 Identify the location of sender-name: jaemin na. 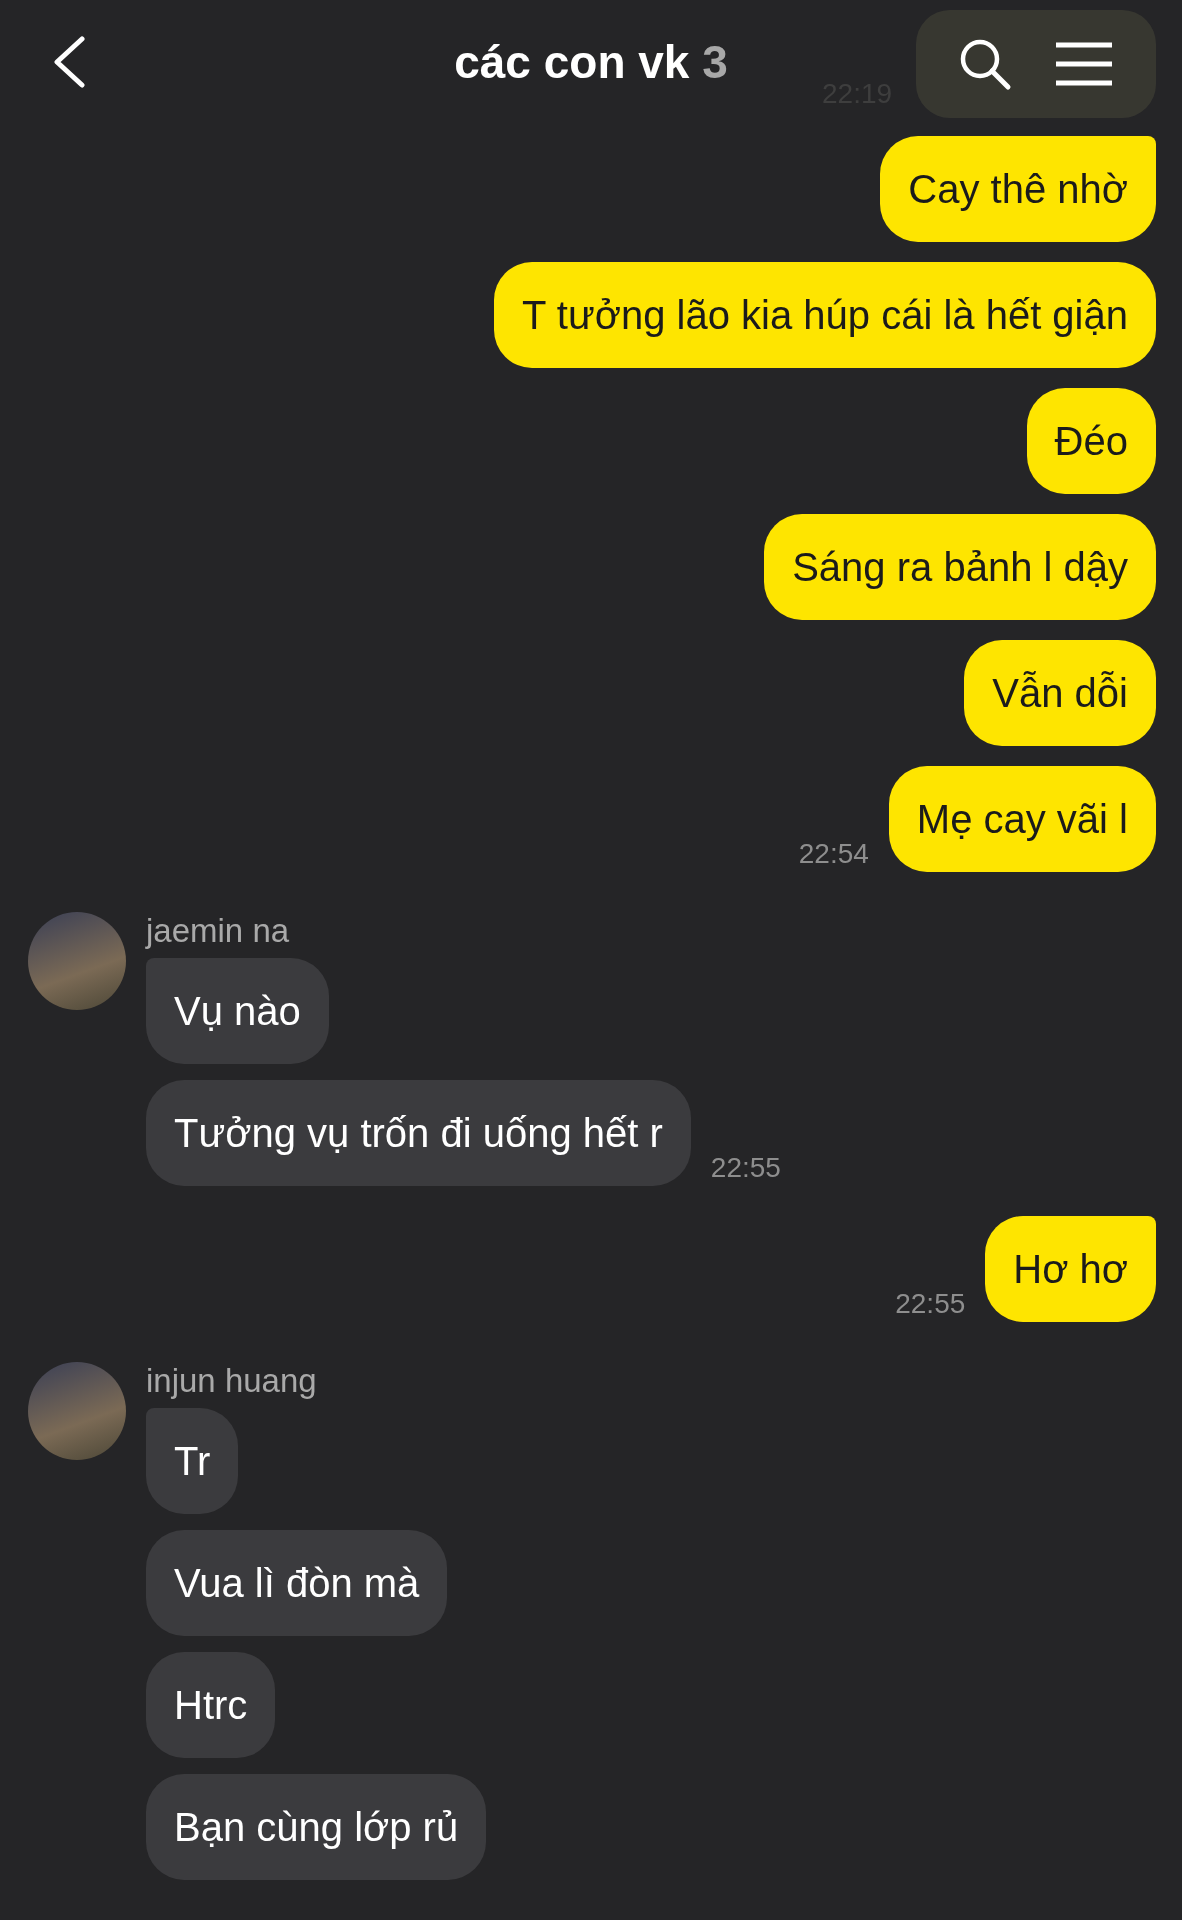
(218, 931).